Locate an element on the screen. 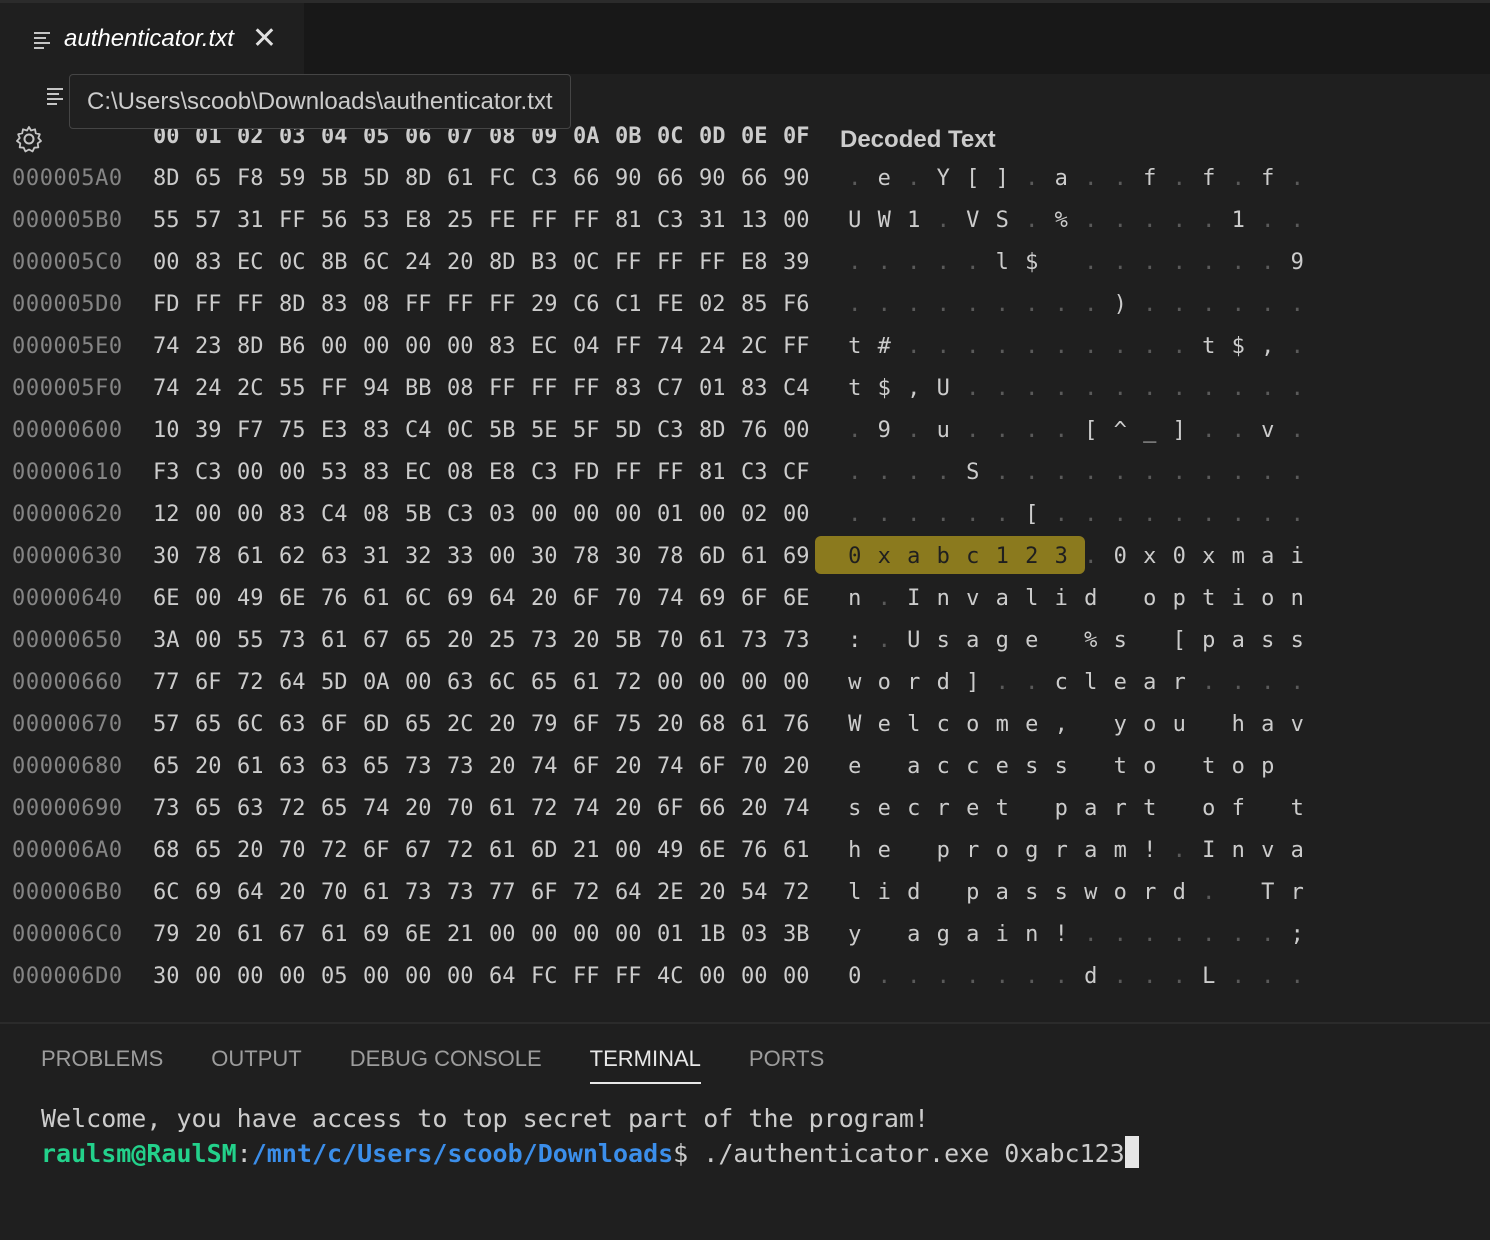  hex-byte: 55 is located at coordinates (300, 388).